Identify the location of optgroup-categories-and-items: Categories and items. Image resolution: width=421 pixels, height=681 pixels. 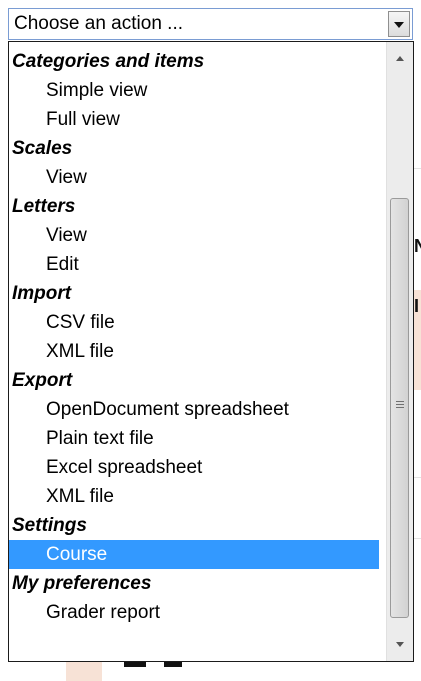
(108, 61).